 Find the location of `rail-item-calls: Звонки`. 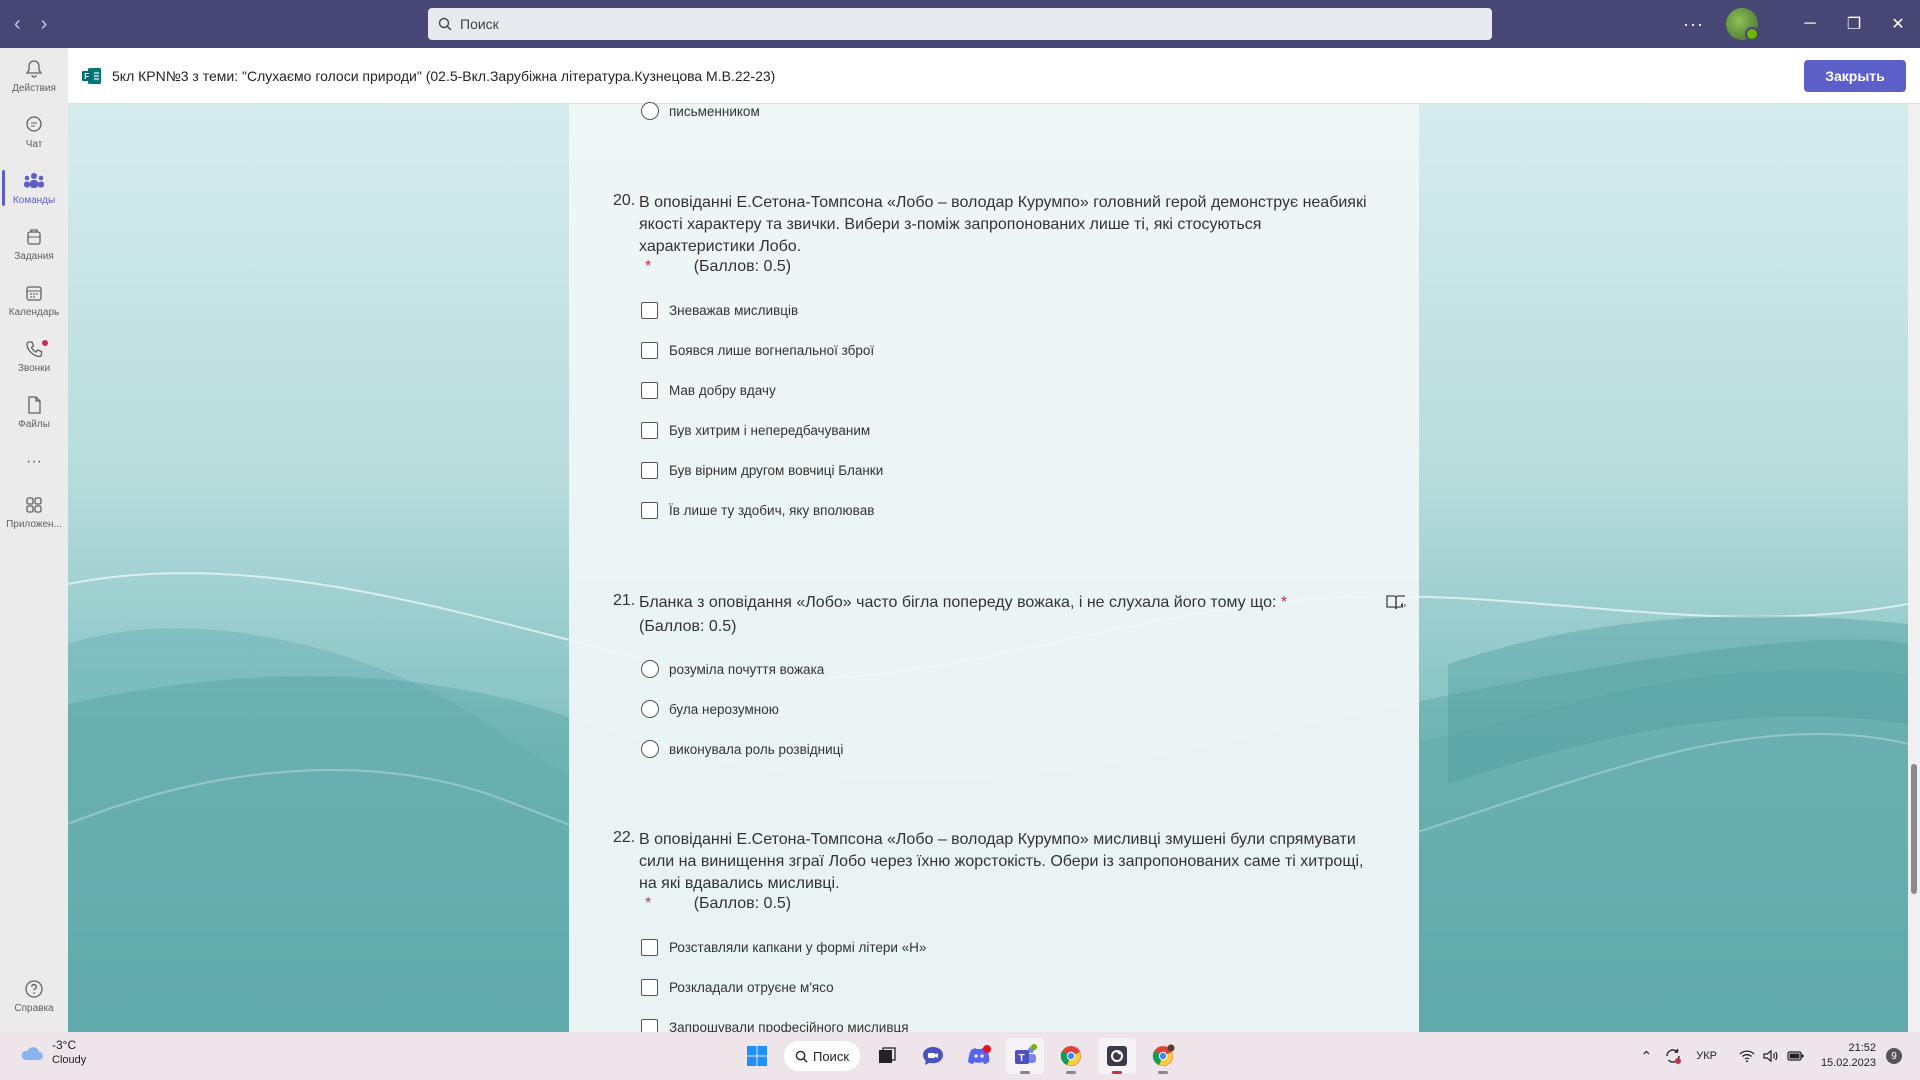

rail-item-calls: Звонки is located at coordinates (34, 356).